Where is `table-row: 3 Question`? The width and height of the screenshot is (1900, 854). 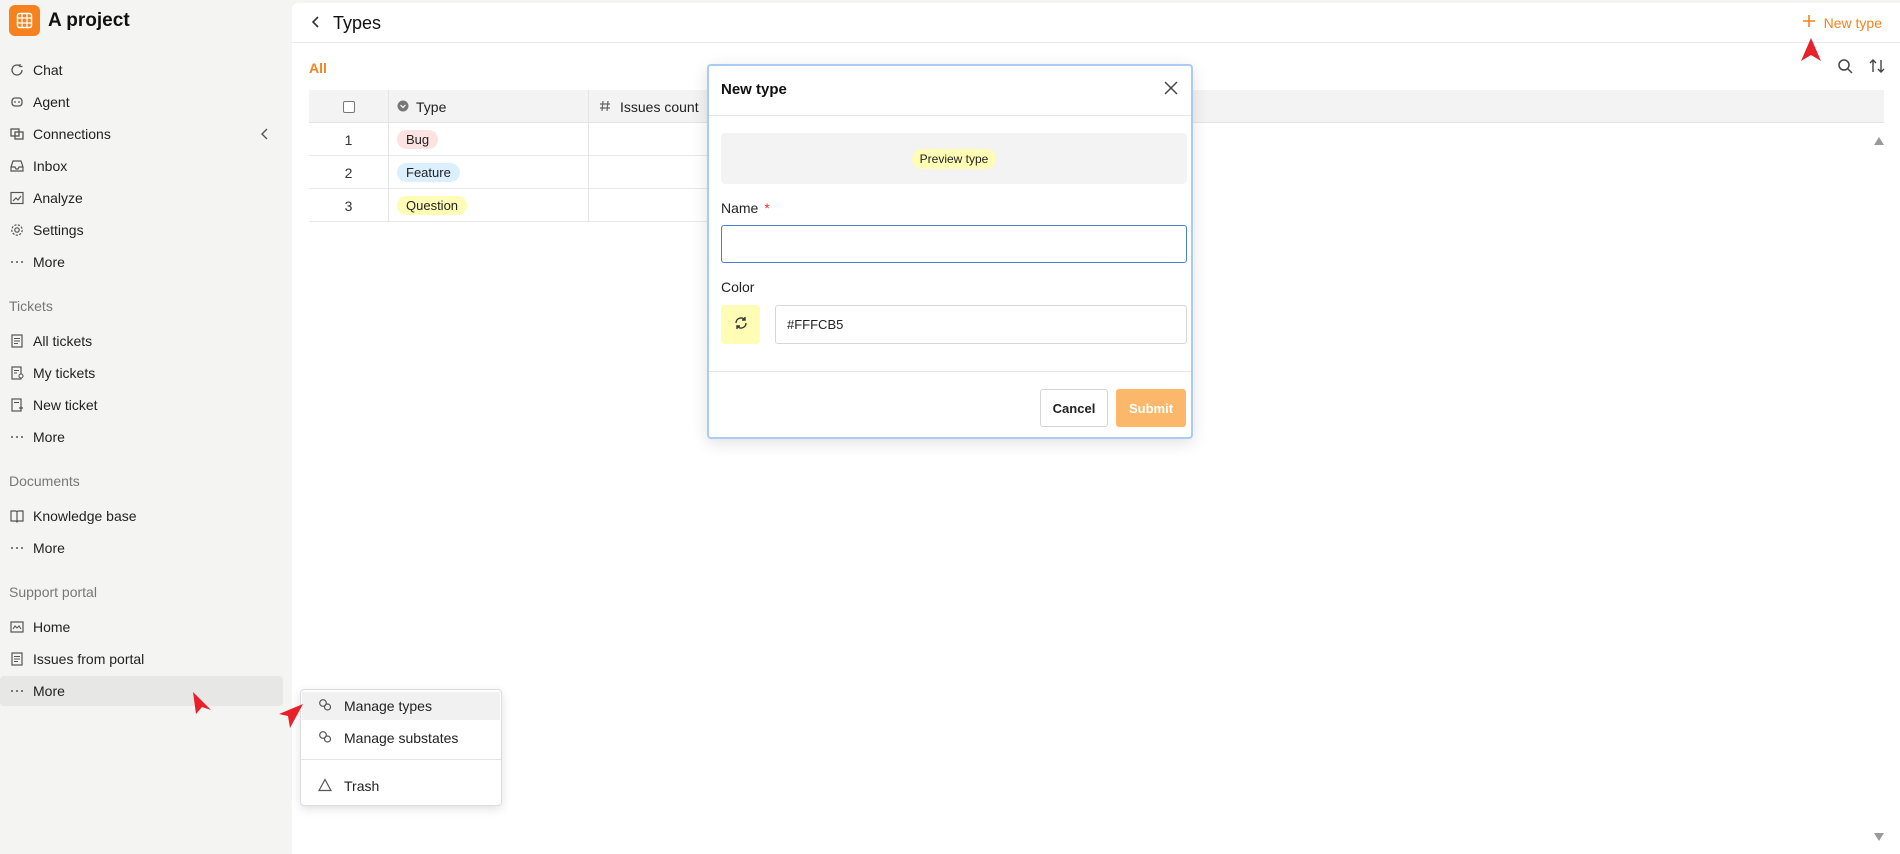
table-row: 3 Question is located at coordinates (509, 205).